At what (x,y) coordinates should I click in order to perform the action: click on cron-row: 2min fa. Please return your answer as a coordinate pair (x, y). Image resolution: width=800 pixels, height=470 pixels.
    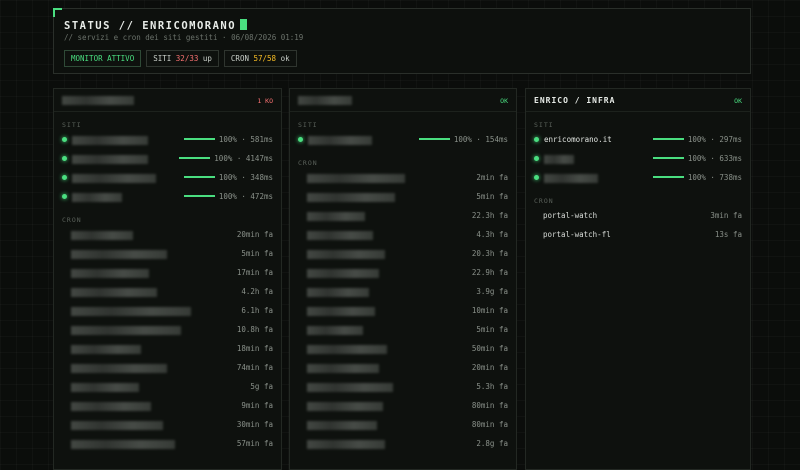
    Looking at the image, I should click on (403, 178).